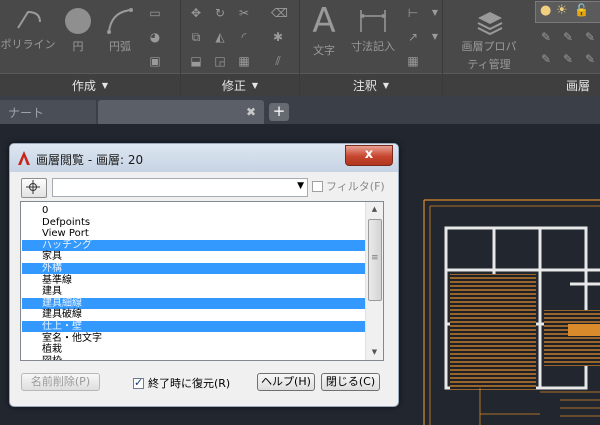 This screenshot has height=425, width=600. I want to click on mirror-icon: ◭, so click(220, 37).